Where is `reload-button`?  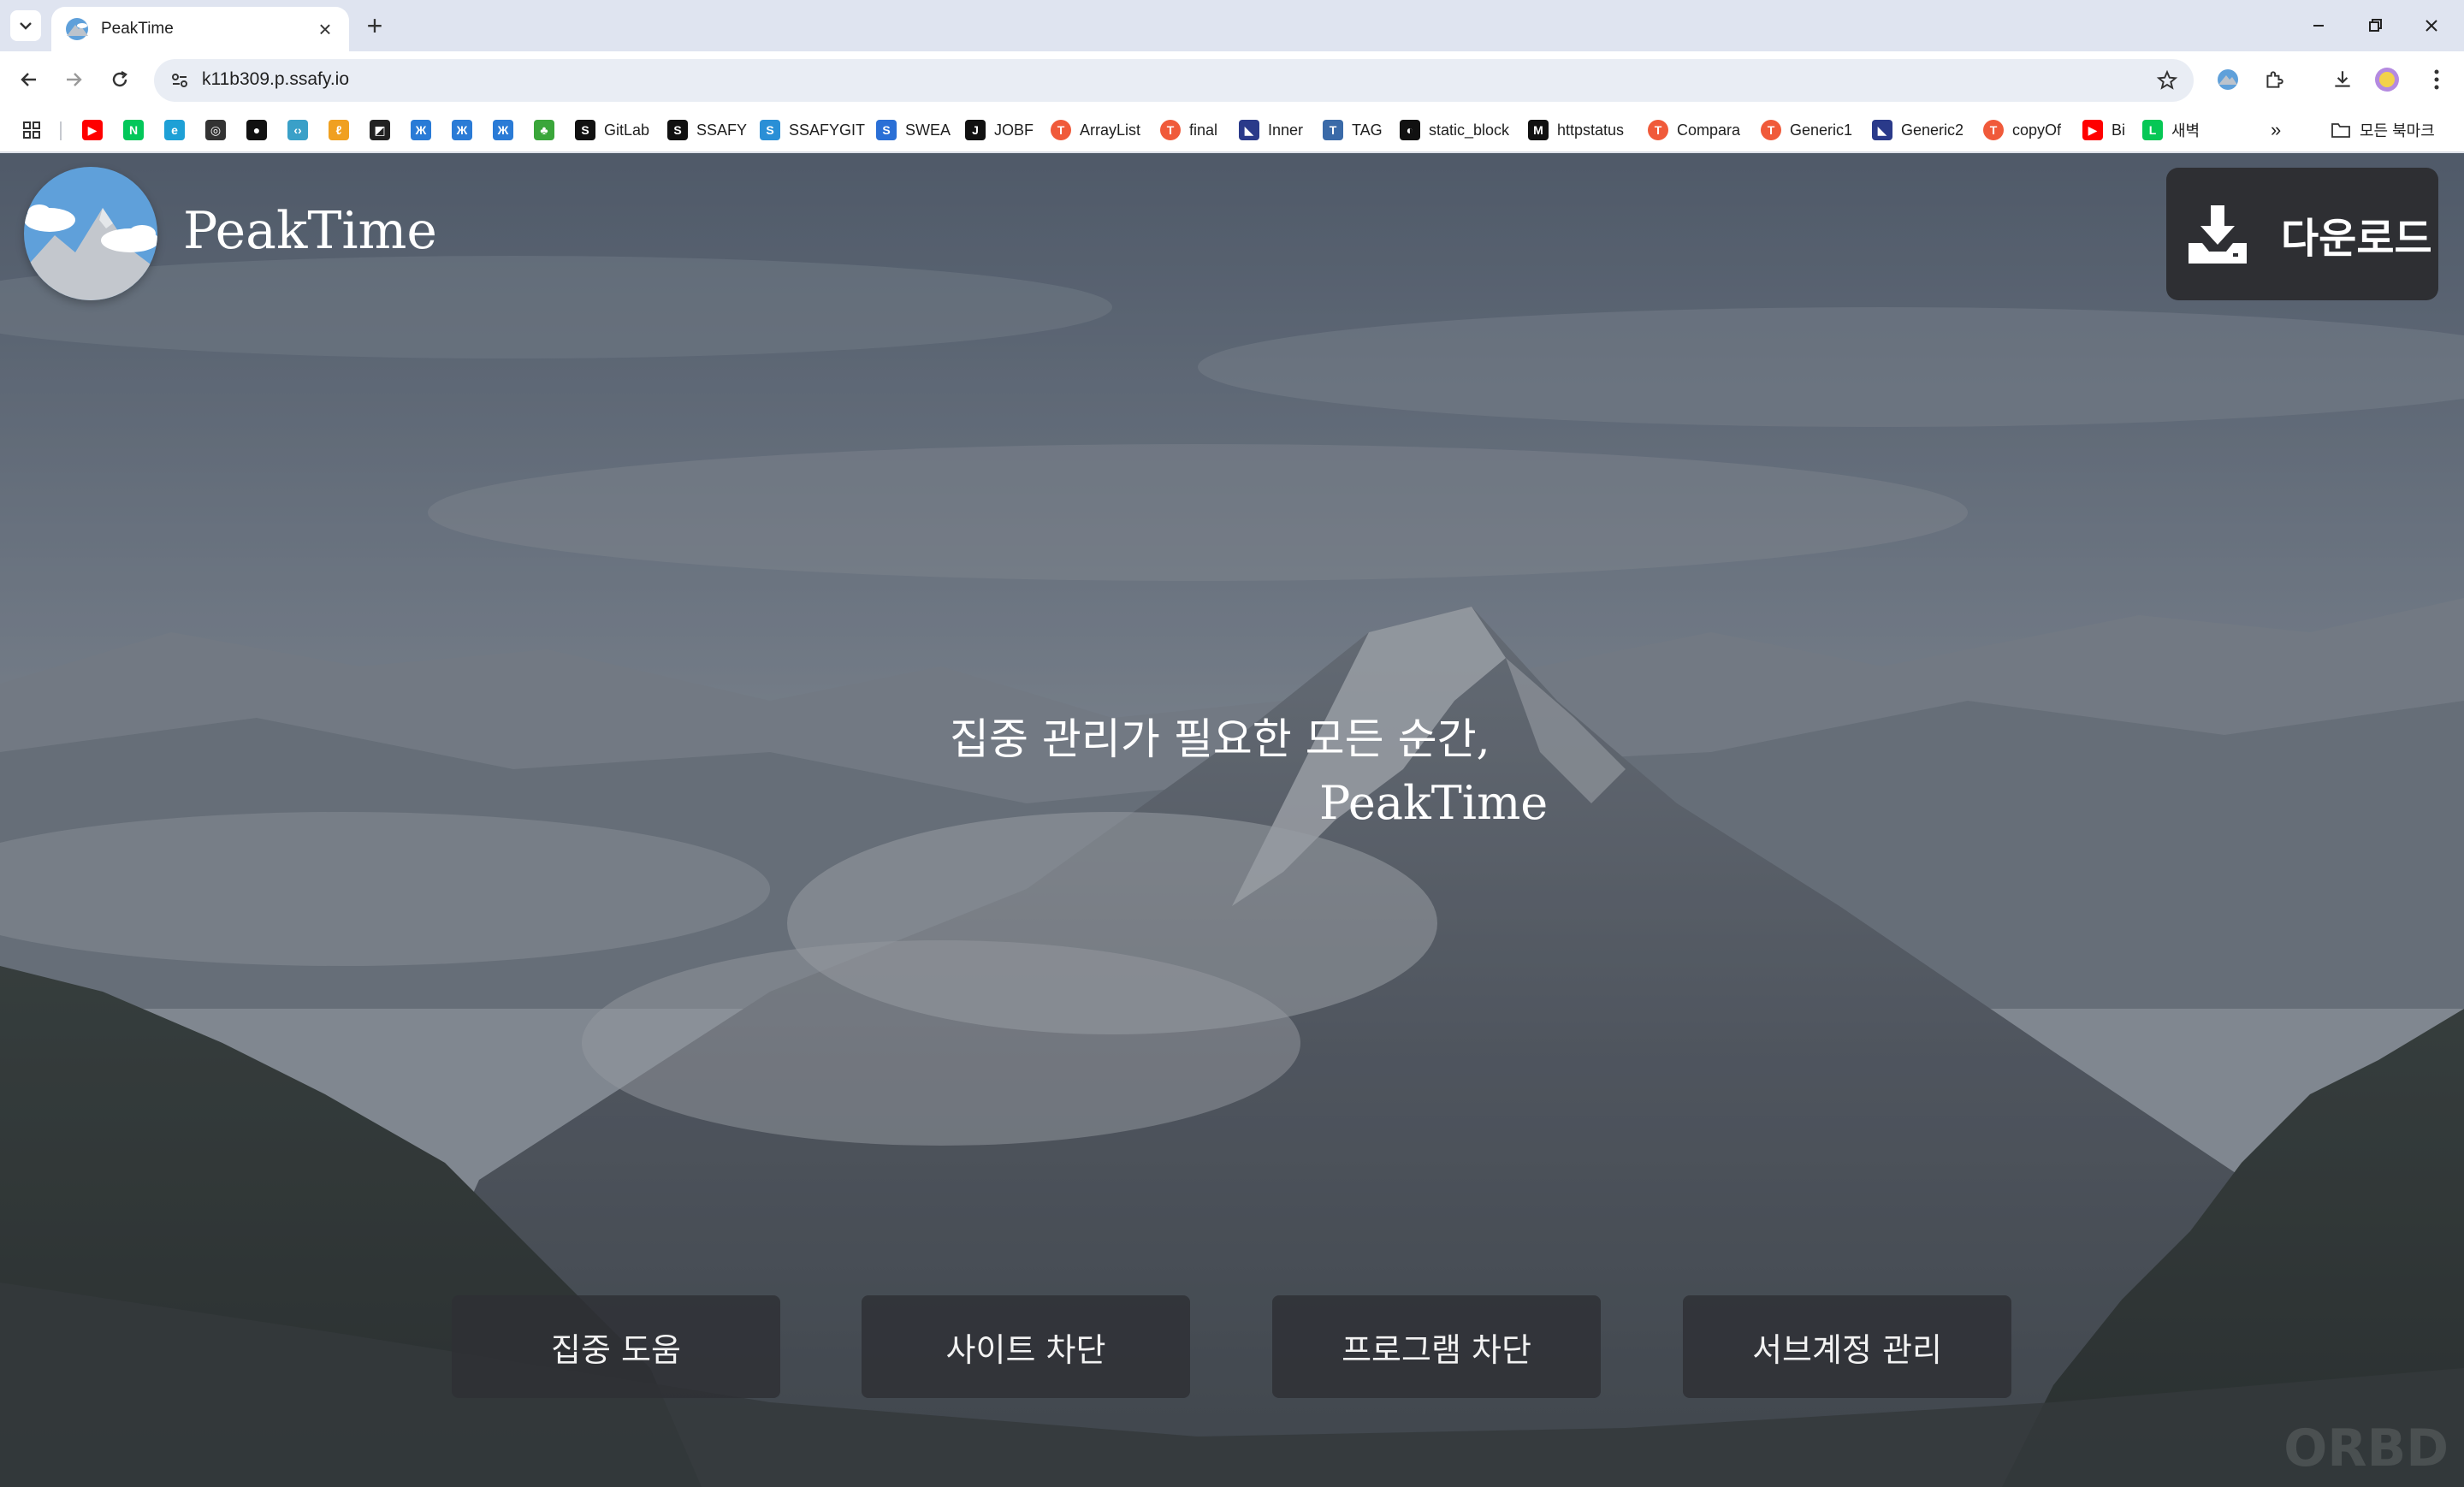
reload-button is located at coordinates (120, 79).